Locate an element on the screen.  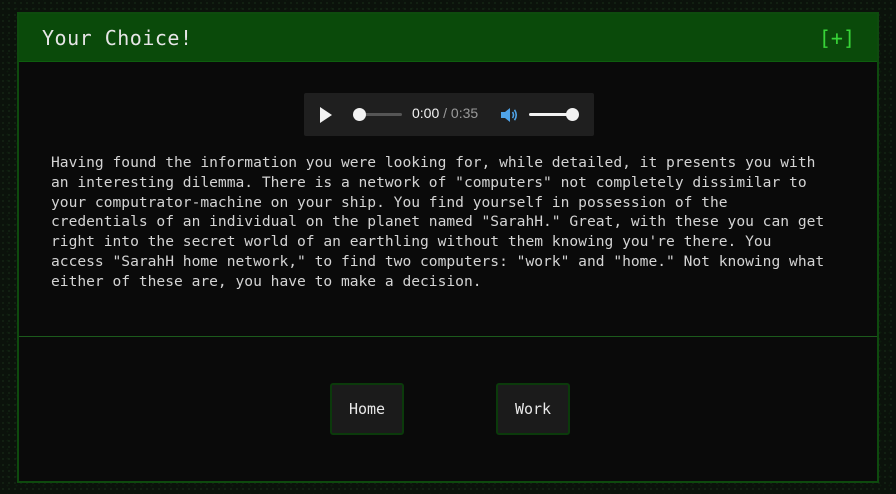
duration-time: 0:35 is located at coordinates (464, 113).